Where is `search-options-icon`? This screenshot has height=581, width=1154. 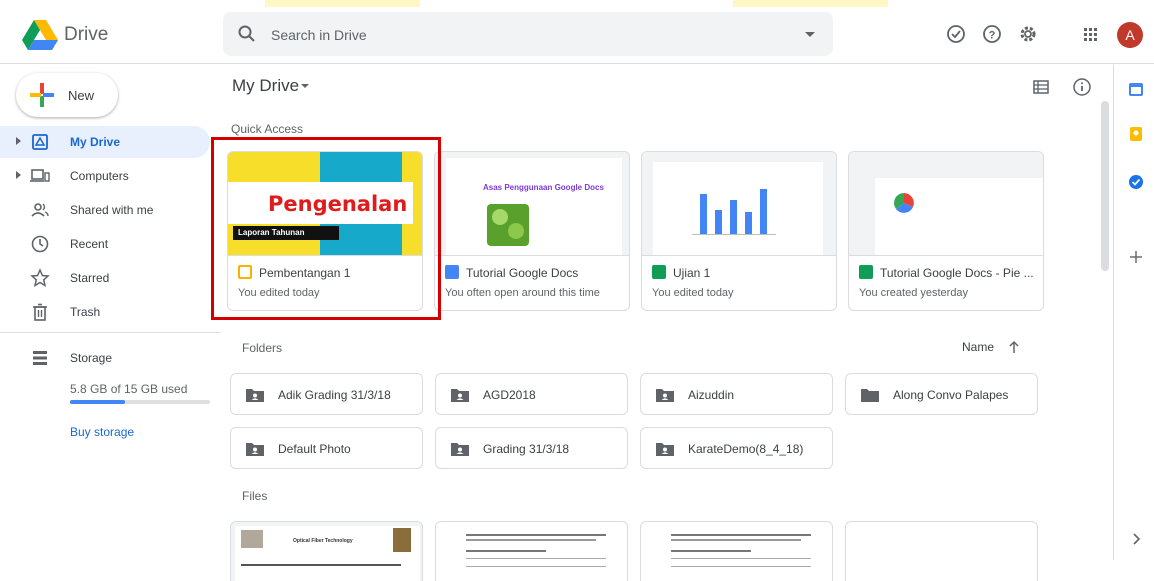 search-options-icon is located at coordinates (810, 34).